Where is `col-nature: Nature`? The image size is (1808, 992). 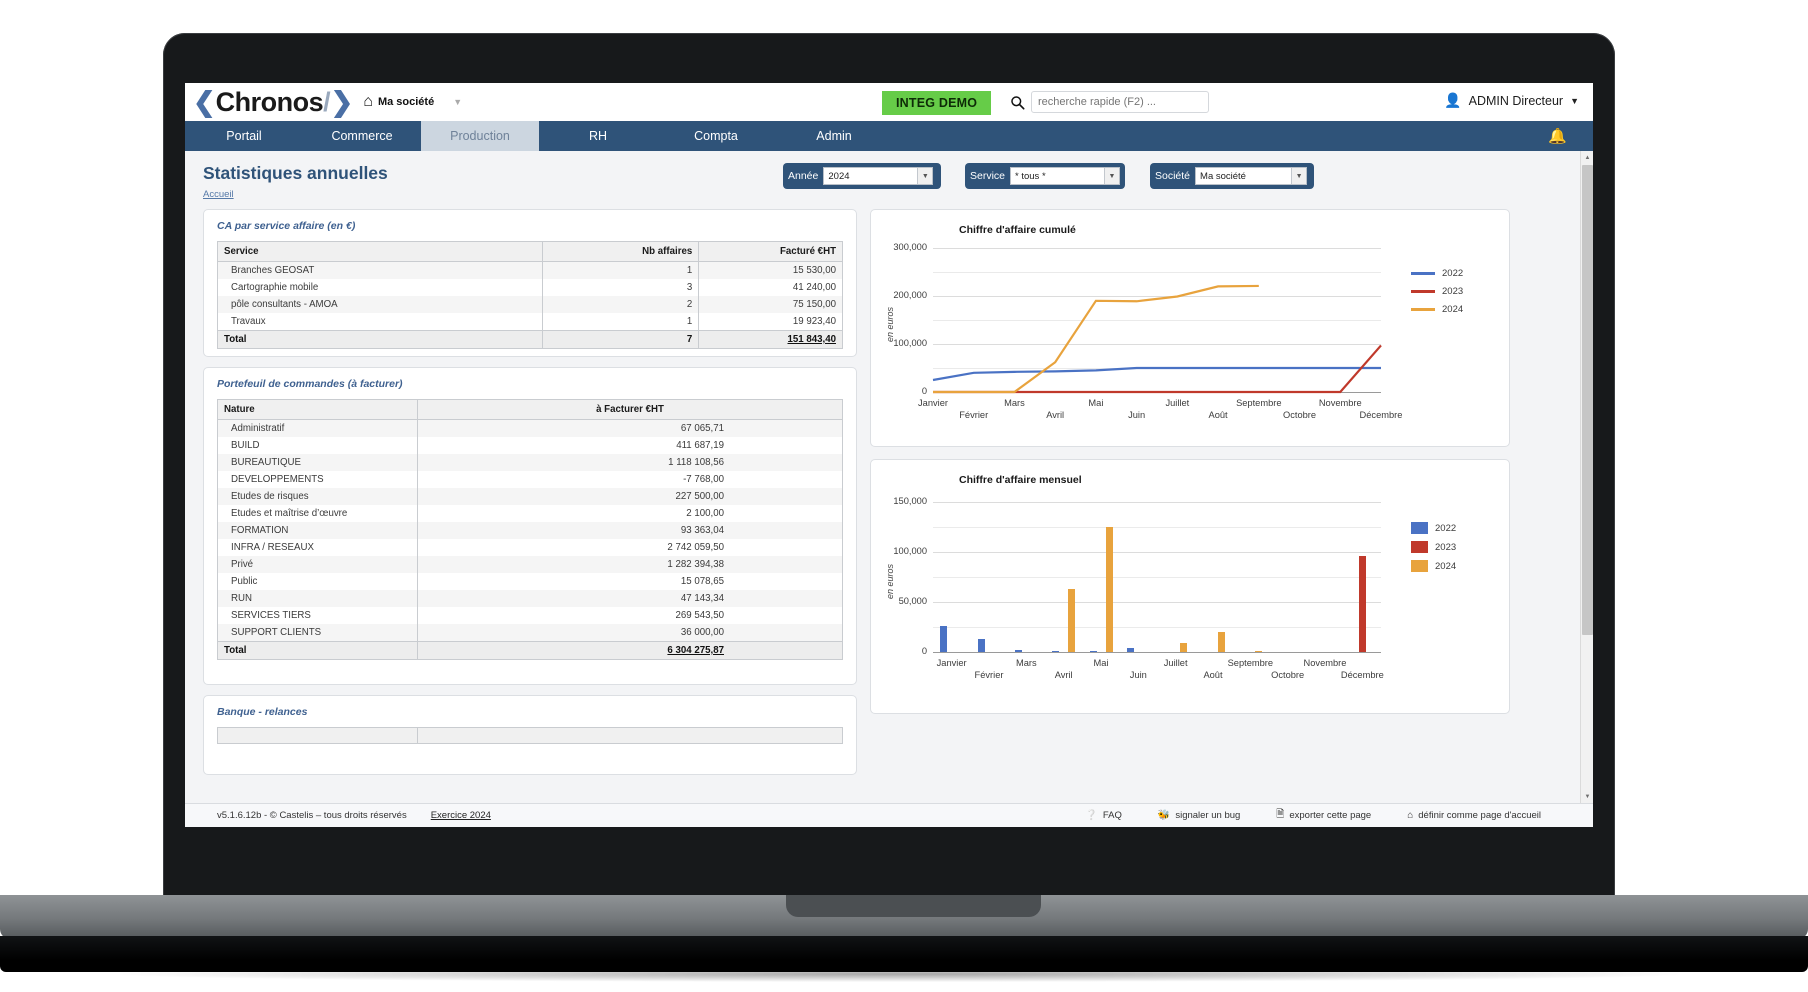
col-nature: Nature is located at coordinates (317, 409).